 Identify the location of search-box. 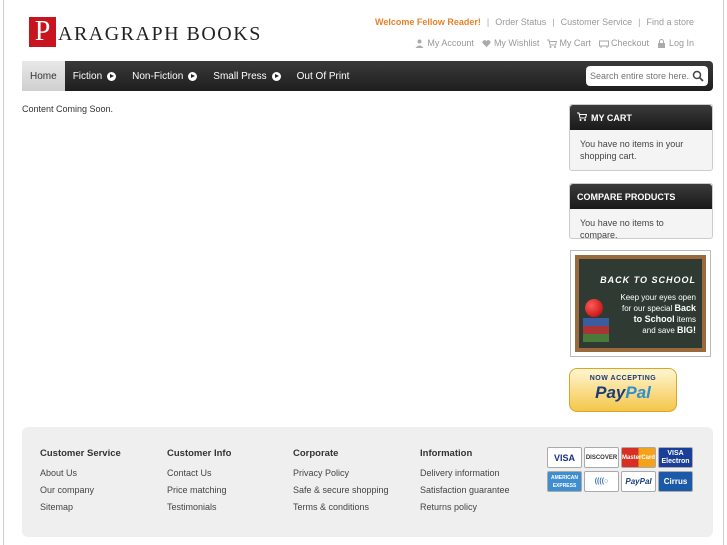
(647, 76).